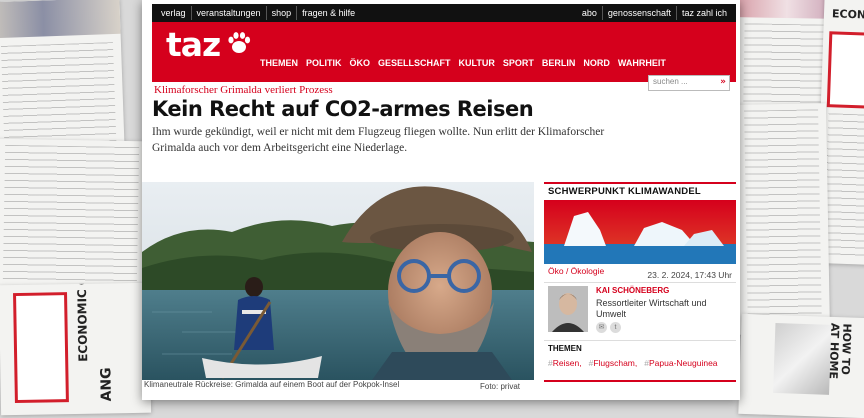  What do you see at coordinates (640, 282) in the screenshot?
I see `sidebar-mid-rule` at bounding box center [640, 282].